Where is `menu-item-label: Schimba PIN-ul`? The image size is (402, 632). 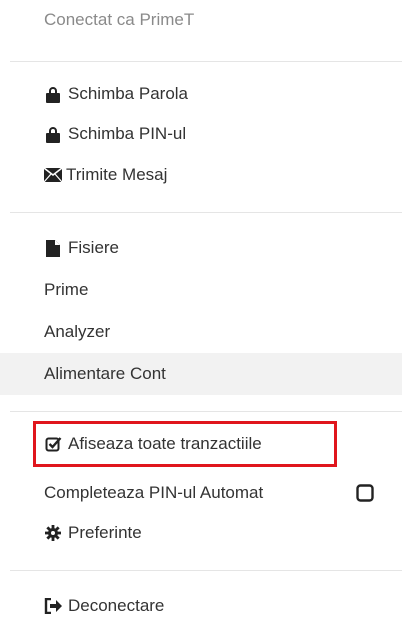 menu-item-label: Schimba PIN-ul is located at coordinates (127, 133).